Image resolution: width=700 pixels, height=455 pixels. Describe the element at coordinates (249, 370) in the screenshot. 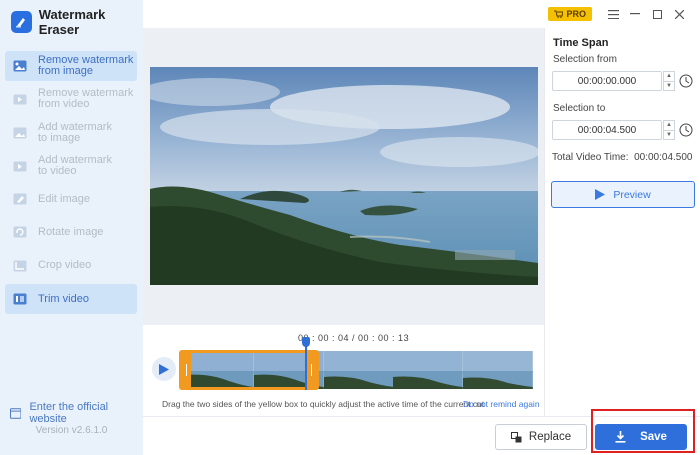

I see `trim-selection-box` at that location.